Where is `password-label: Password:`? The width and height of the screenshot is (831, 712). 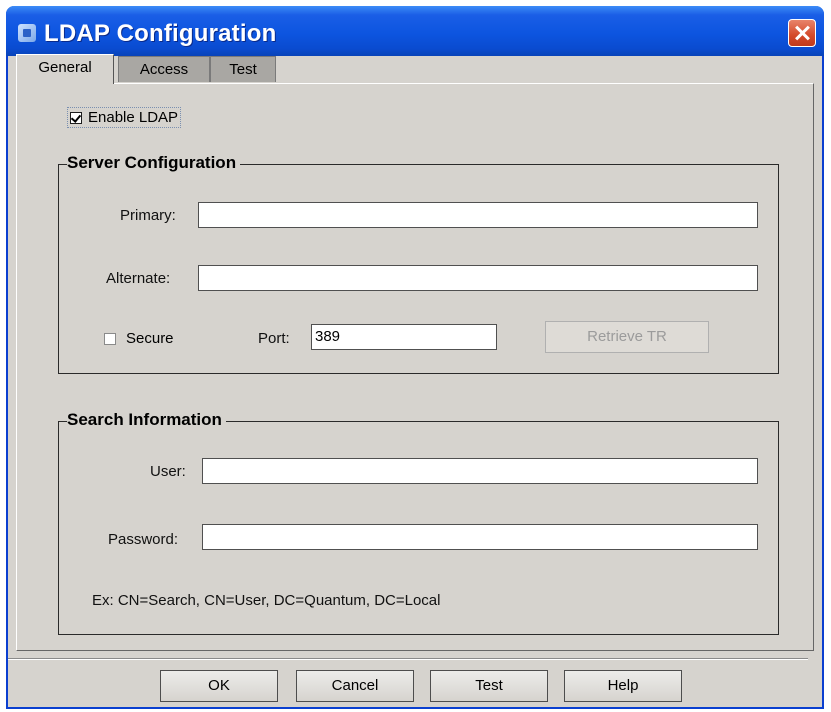 password-label: Password: is located at coordinates (143, 539).